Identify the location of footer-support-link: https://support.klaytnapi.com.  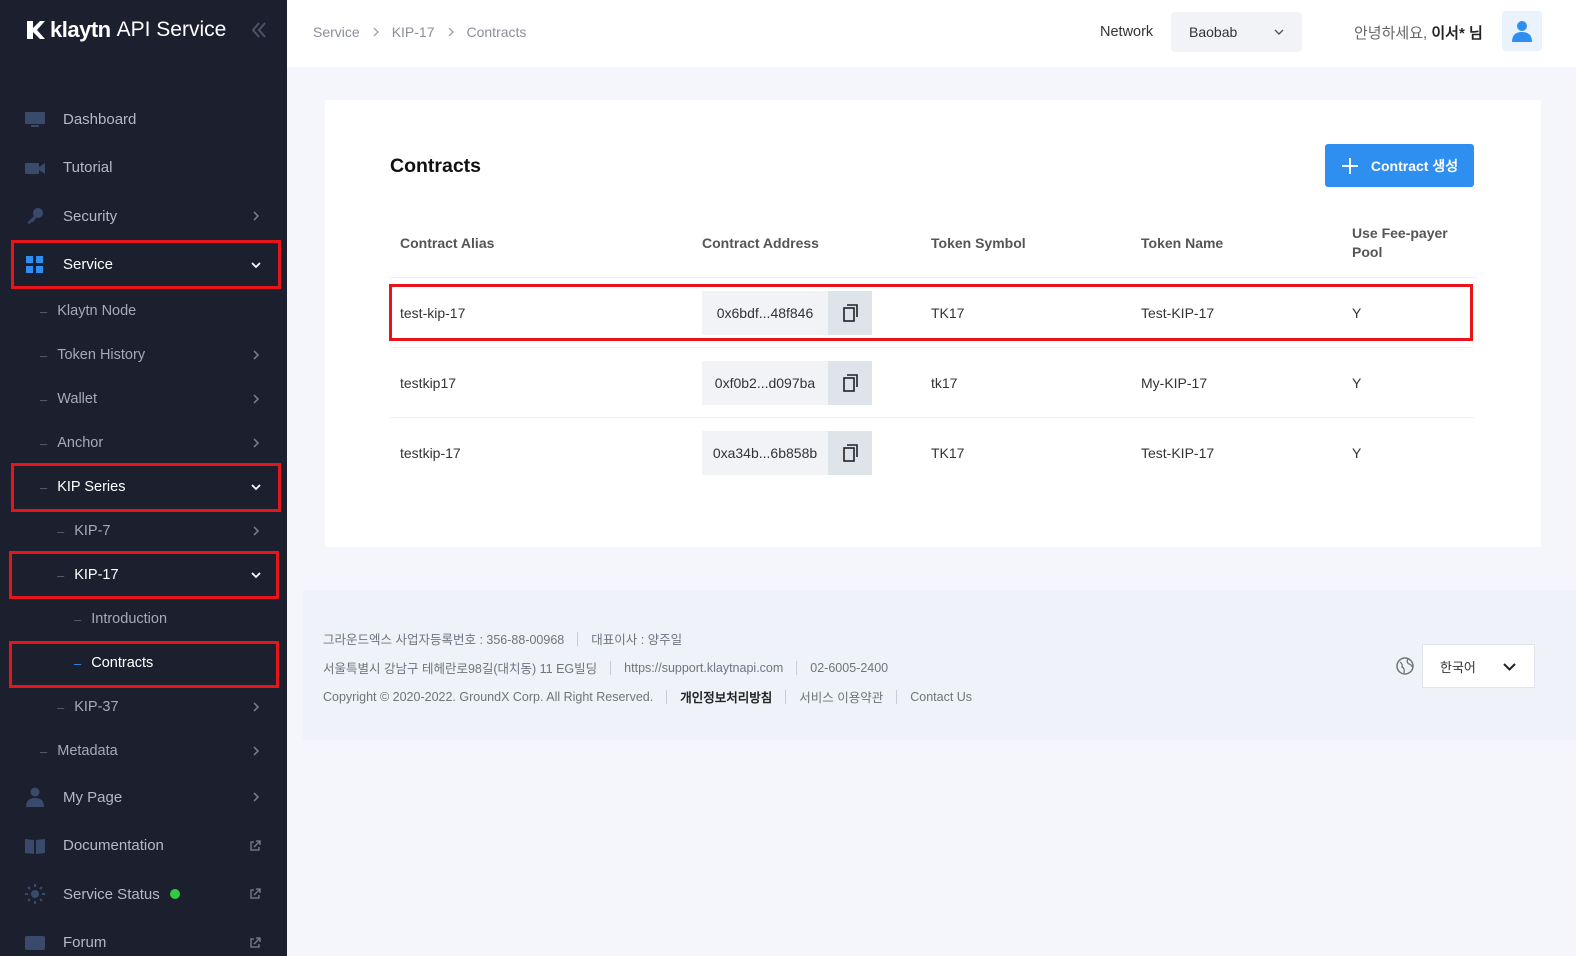
(703, 668).